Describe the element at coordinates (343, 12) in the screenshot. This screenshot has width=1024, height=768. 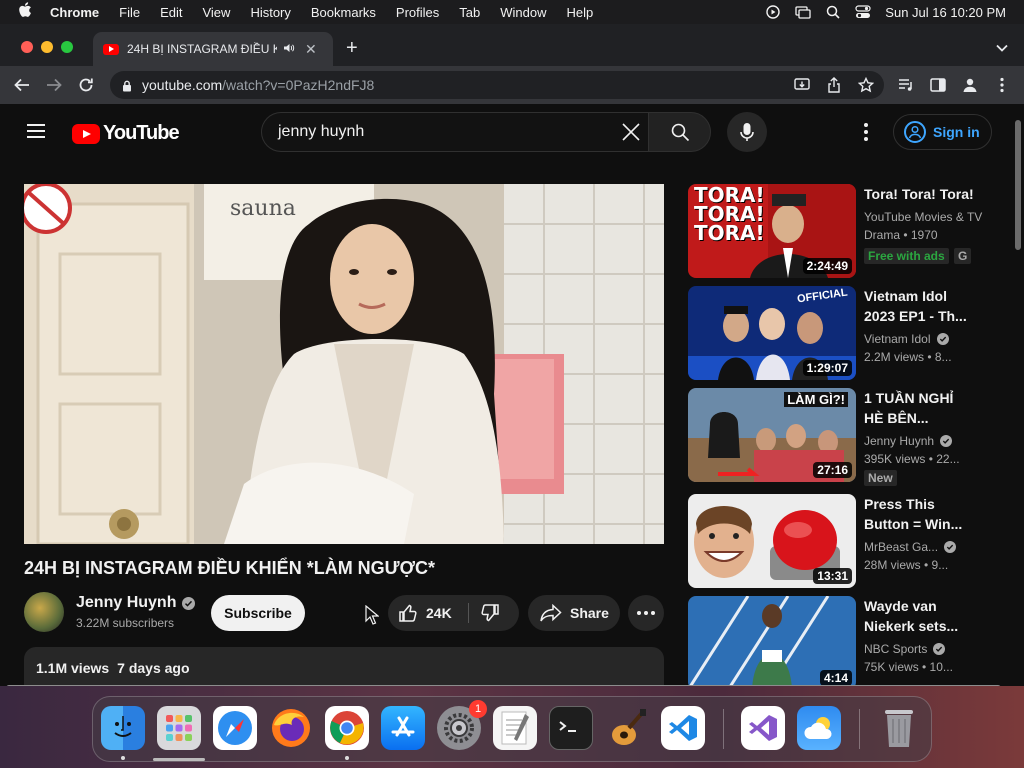
I see `menu-bookmarks: Bookmarks` at that location.